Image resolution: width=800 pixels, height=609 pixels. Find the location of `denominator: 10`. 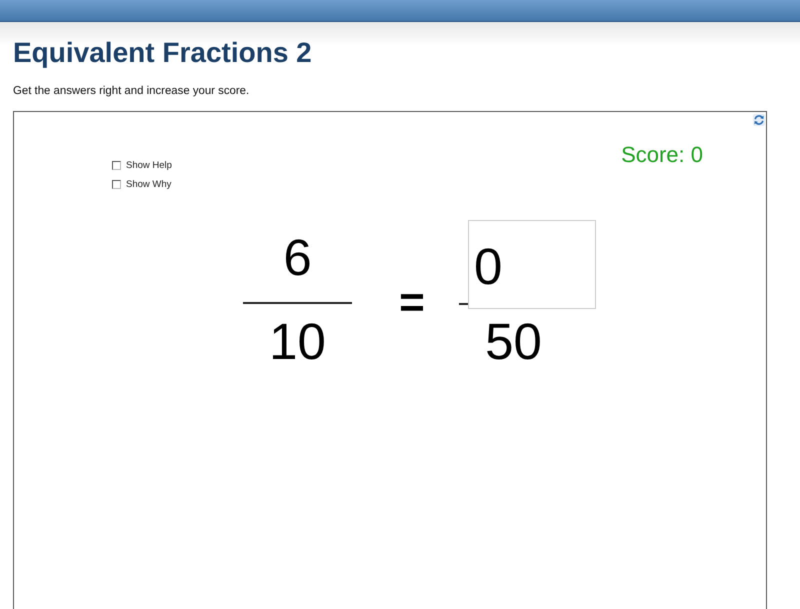

denominator: 10 is located at coordinates (297, 342).